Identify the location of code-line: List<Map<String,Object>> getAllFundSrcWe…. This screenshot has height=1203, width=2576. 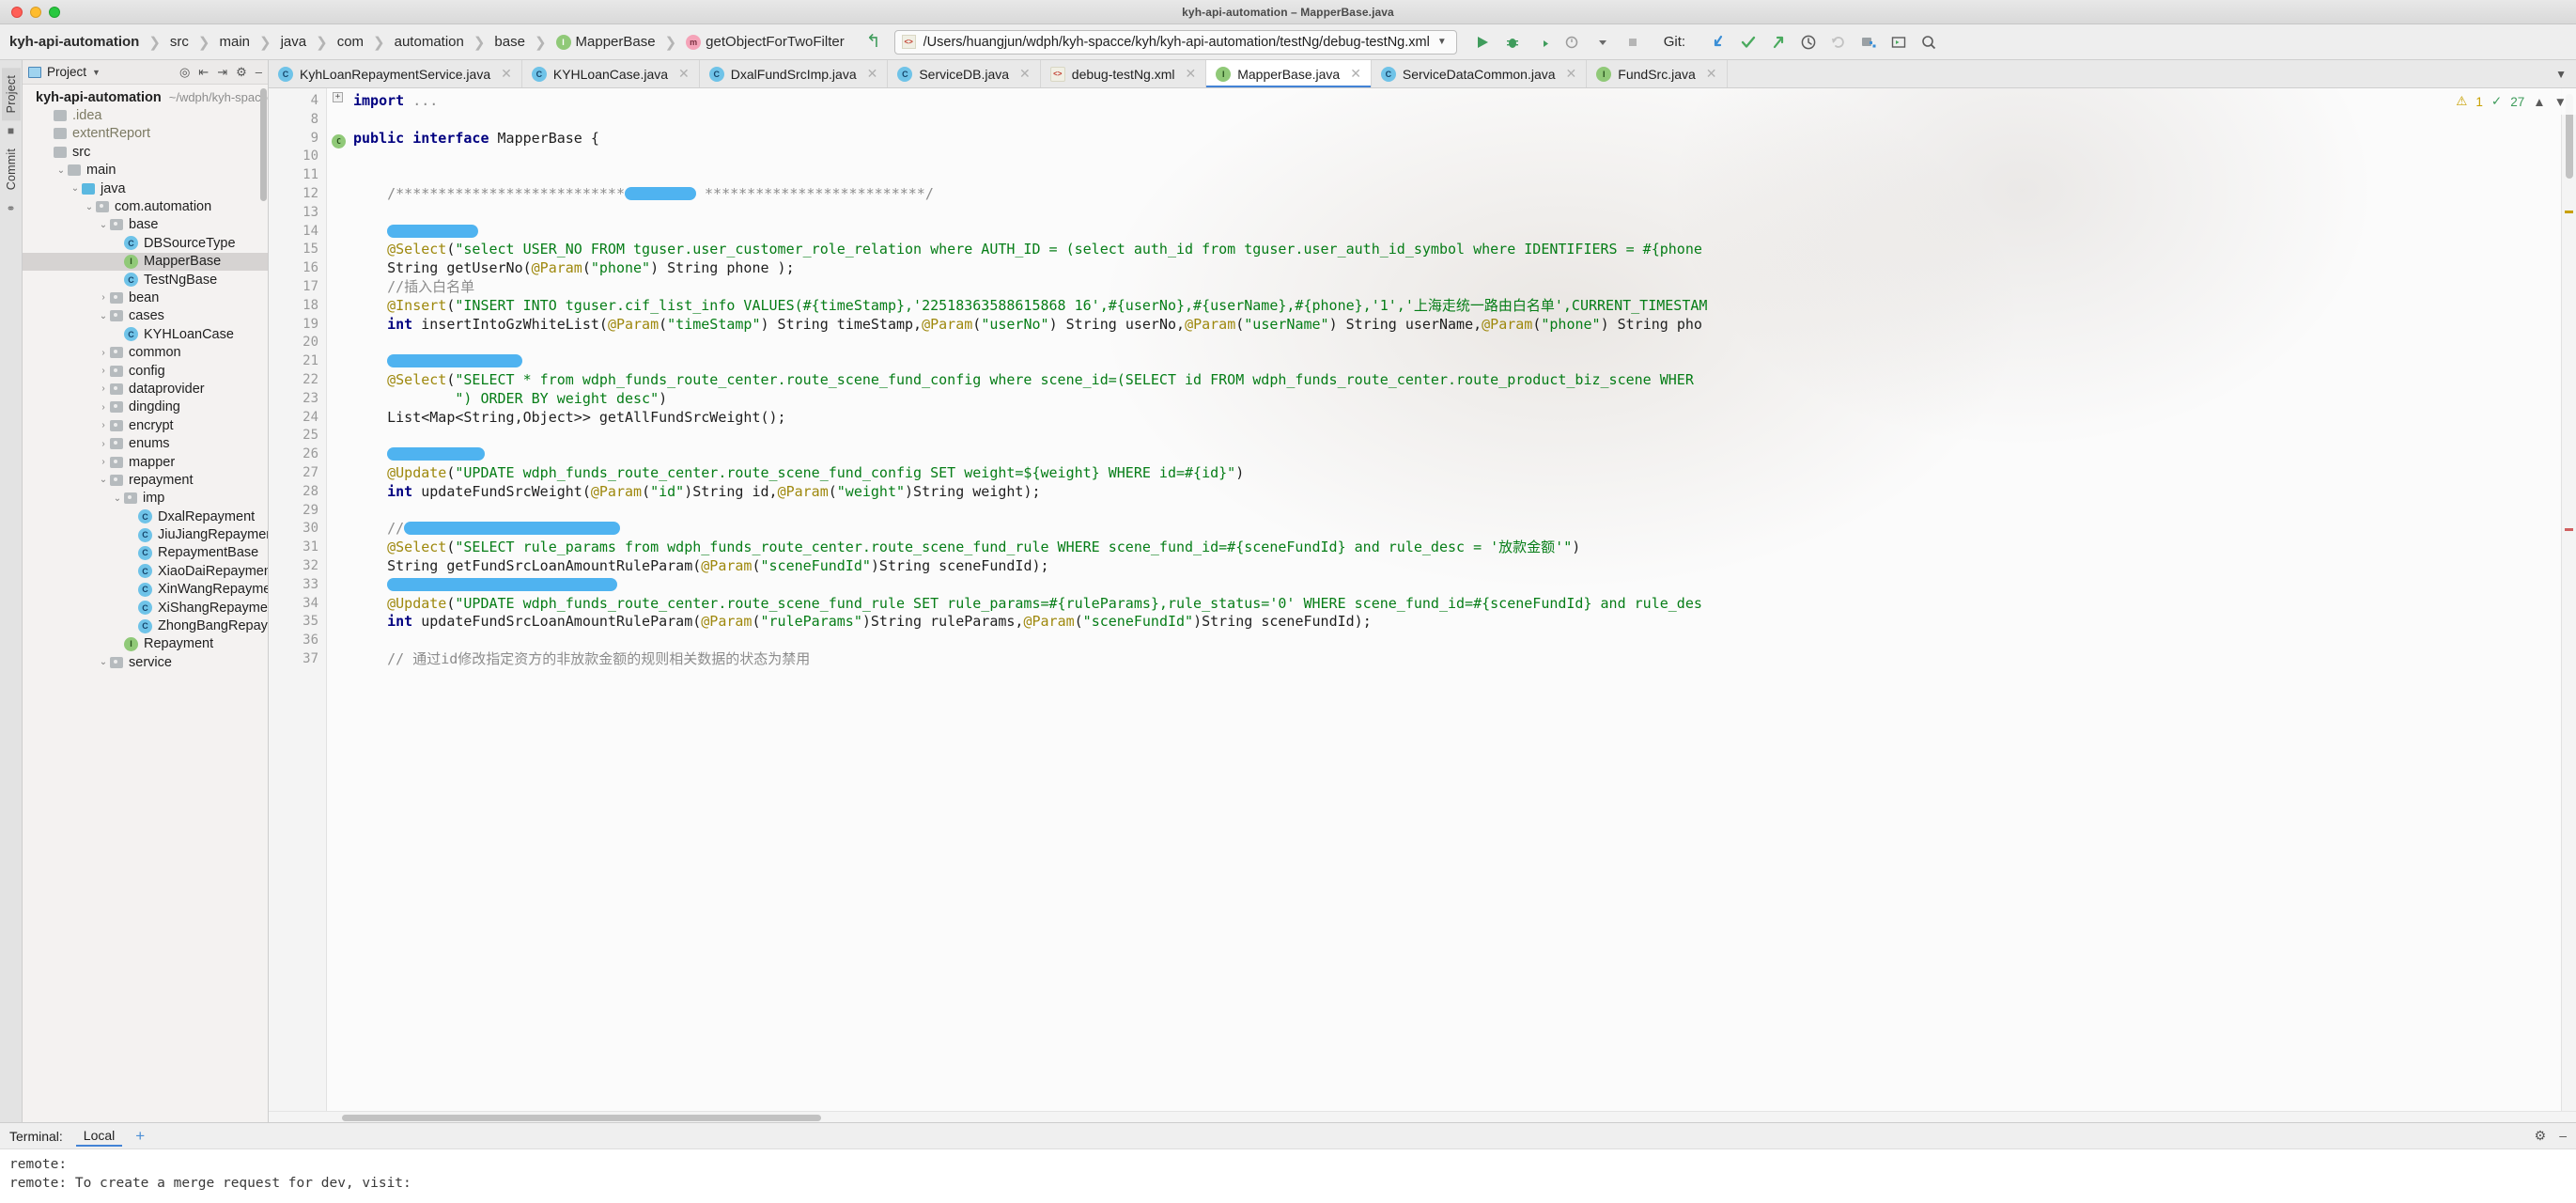
(1444, 419).